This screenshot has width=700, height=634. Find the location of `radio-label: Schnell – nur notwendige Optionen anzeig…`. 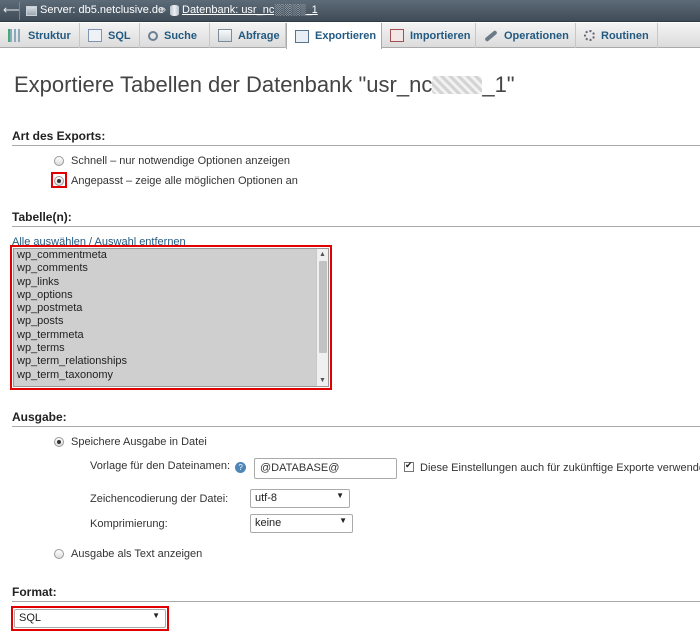

radio-label: Schnell – nur notwendige Optionen anzeig… is located at coordinates (180, 161).